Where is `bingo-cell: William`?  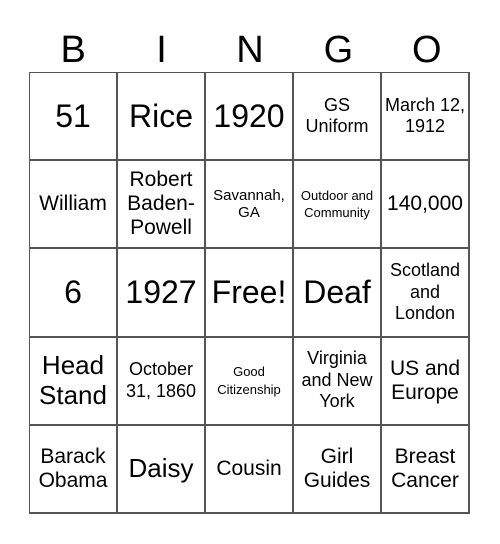
bingo-cell: William is located at coordinates (74, 205).